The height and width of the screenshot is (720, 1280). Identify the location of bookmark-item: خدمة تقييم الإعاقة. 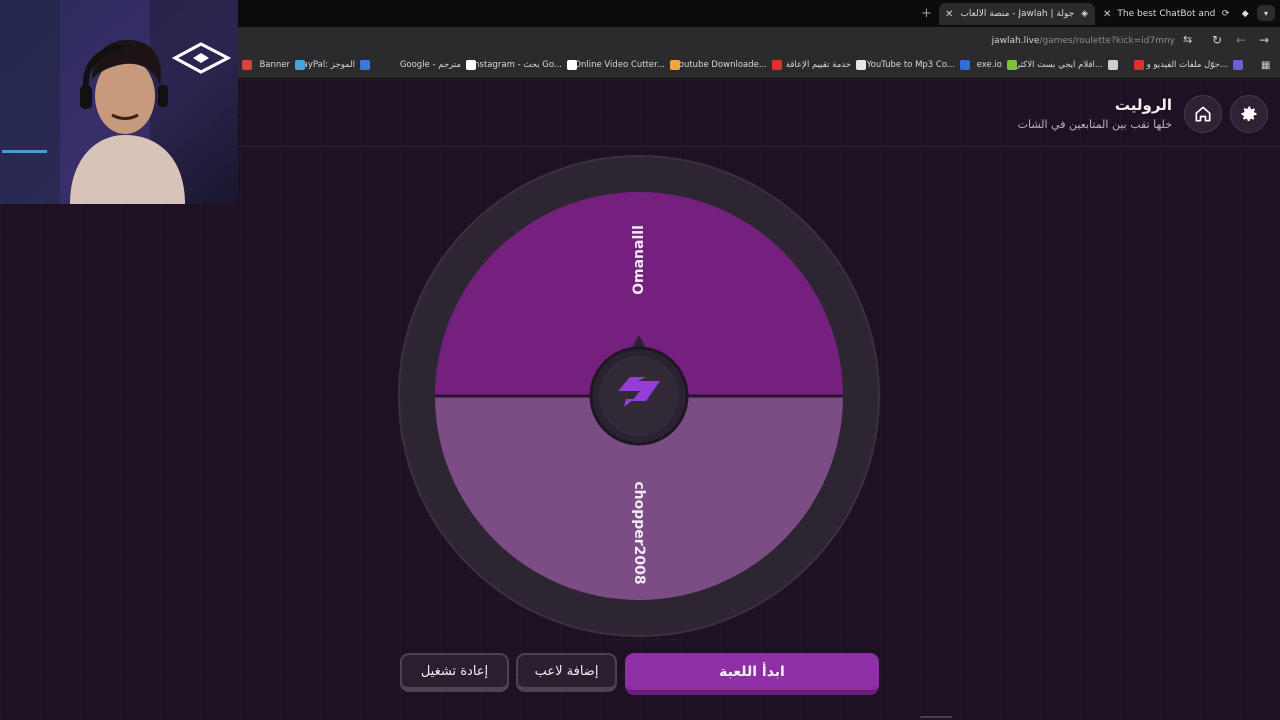
(826, 65).